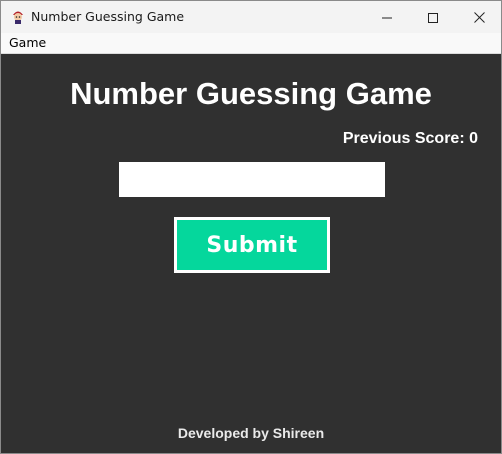  I want to click on character-icon, so click(18, 16).